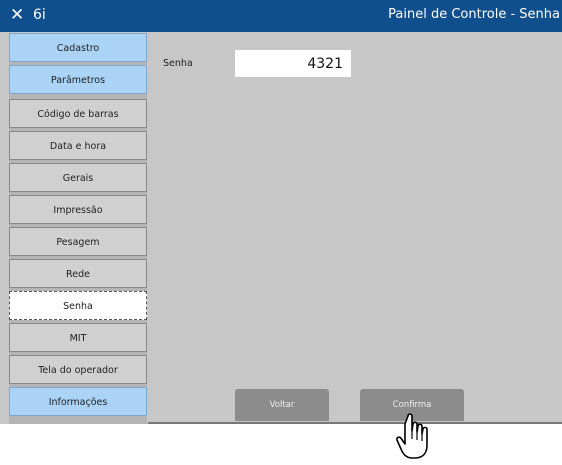 This screenshot has width=562, height=465. Describe the element at coordinates (39, 15) in the screenshot. I see `app-name: 6i` at that location.